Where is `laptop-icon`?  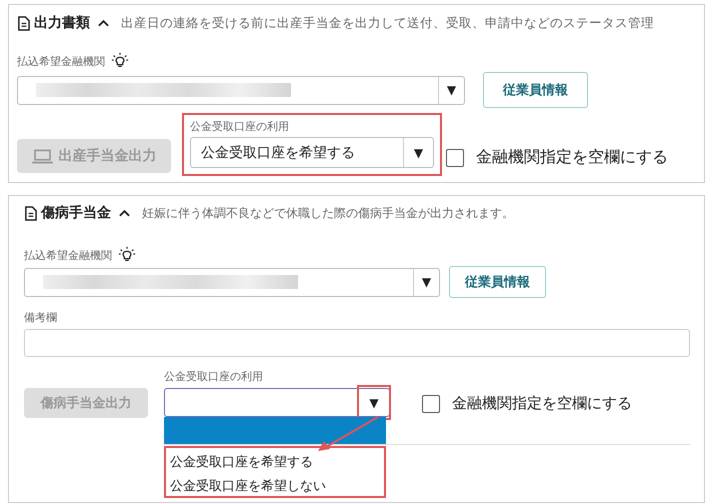 laptop-icon is located at coordinates (42, 156).